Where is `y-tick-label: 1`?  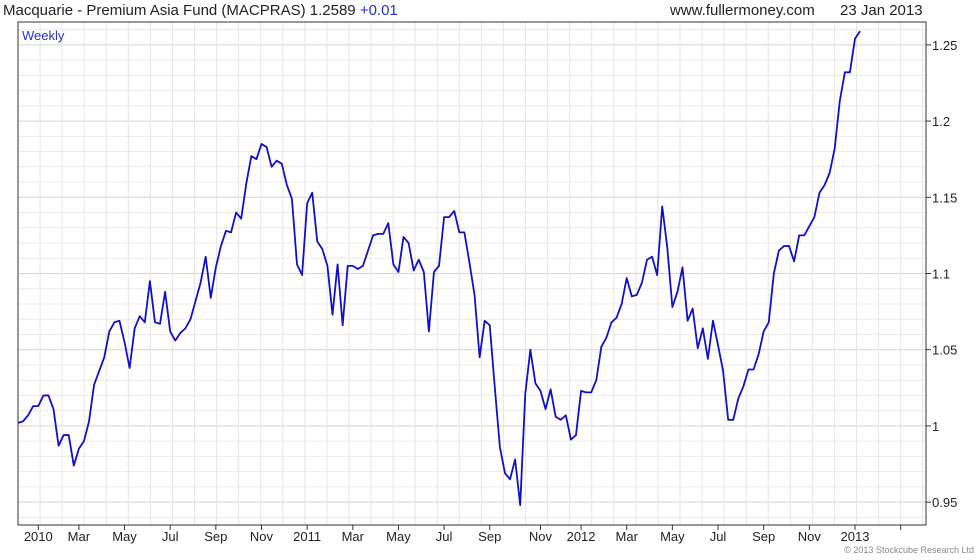
y-tick-label: 1 is located at coordinates (935, 426).